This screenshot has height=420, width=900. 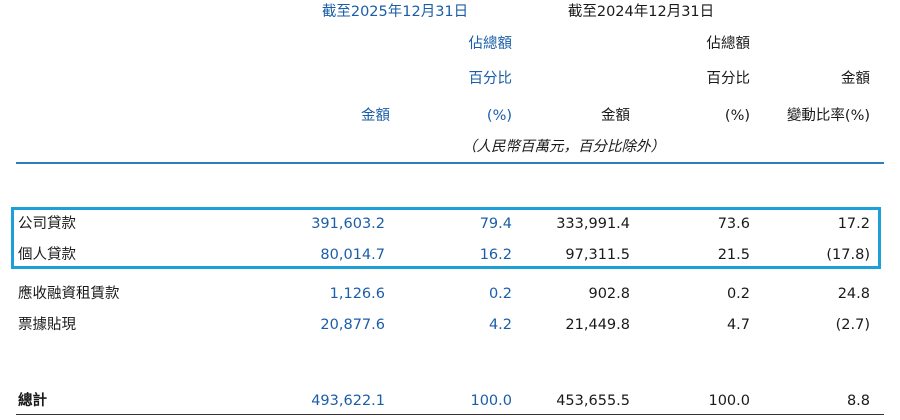 I want to click on row-pct-2025: 4.2, so click(x=500, y=325).